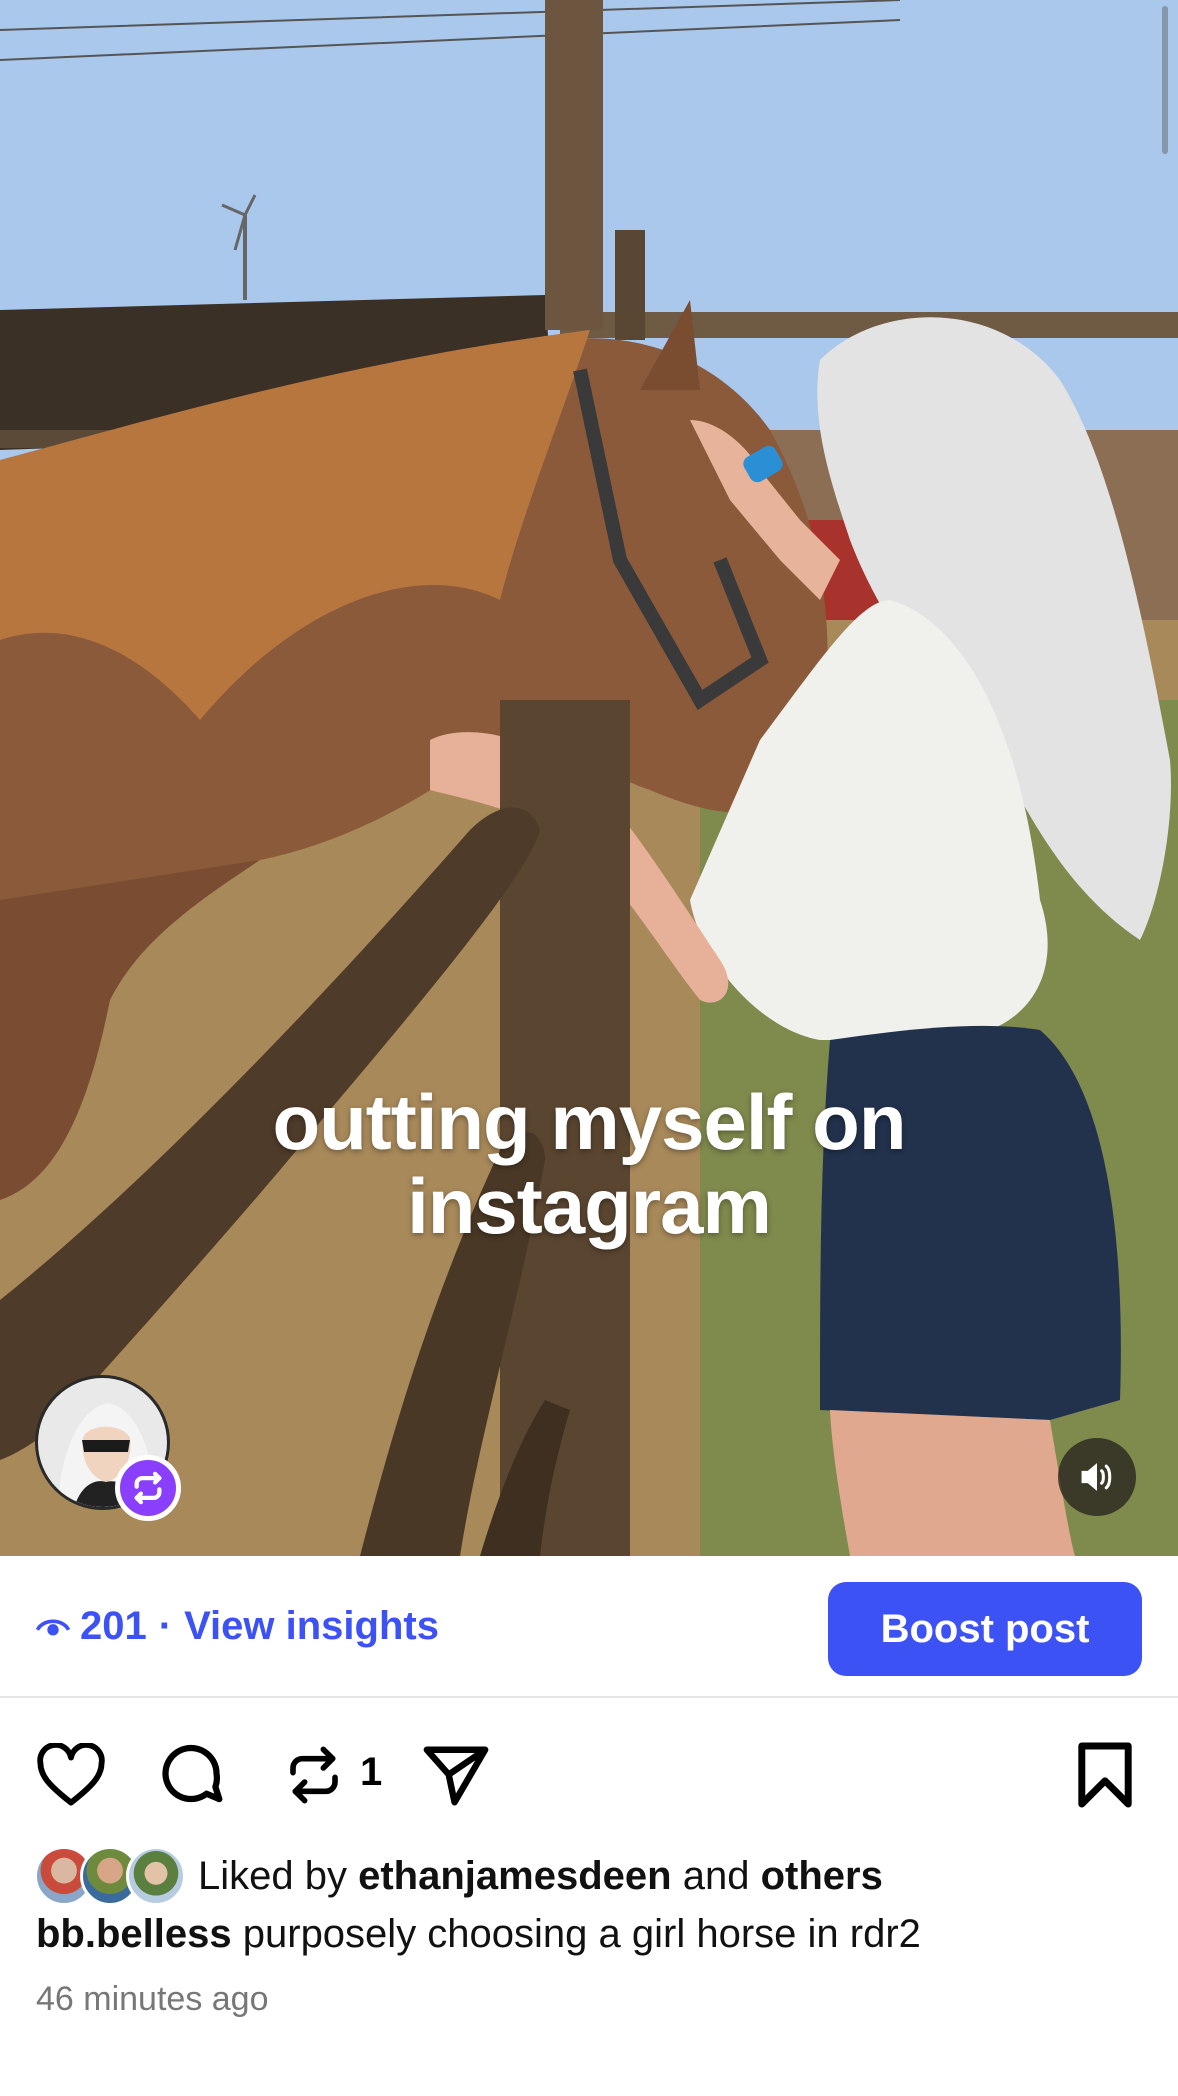 This screenshot has height=2096, width=1178. Describe the element at coordinates (1165, 80) in the screenshot. I see `scrollbar` at that location.